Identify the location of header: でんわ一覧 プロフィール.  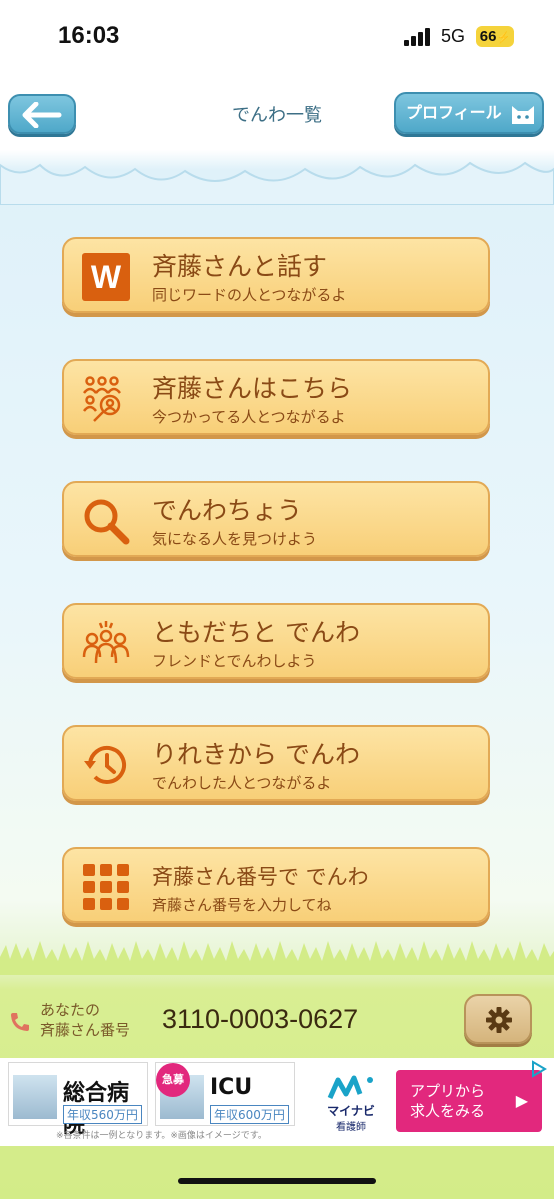
(277, 137).